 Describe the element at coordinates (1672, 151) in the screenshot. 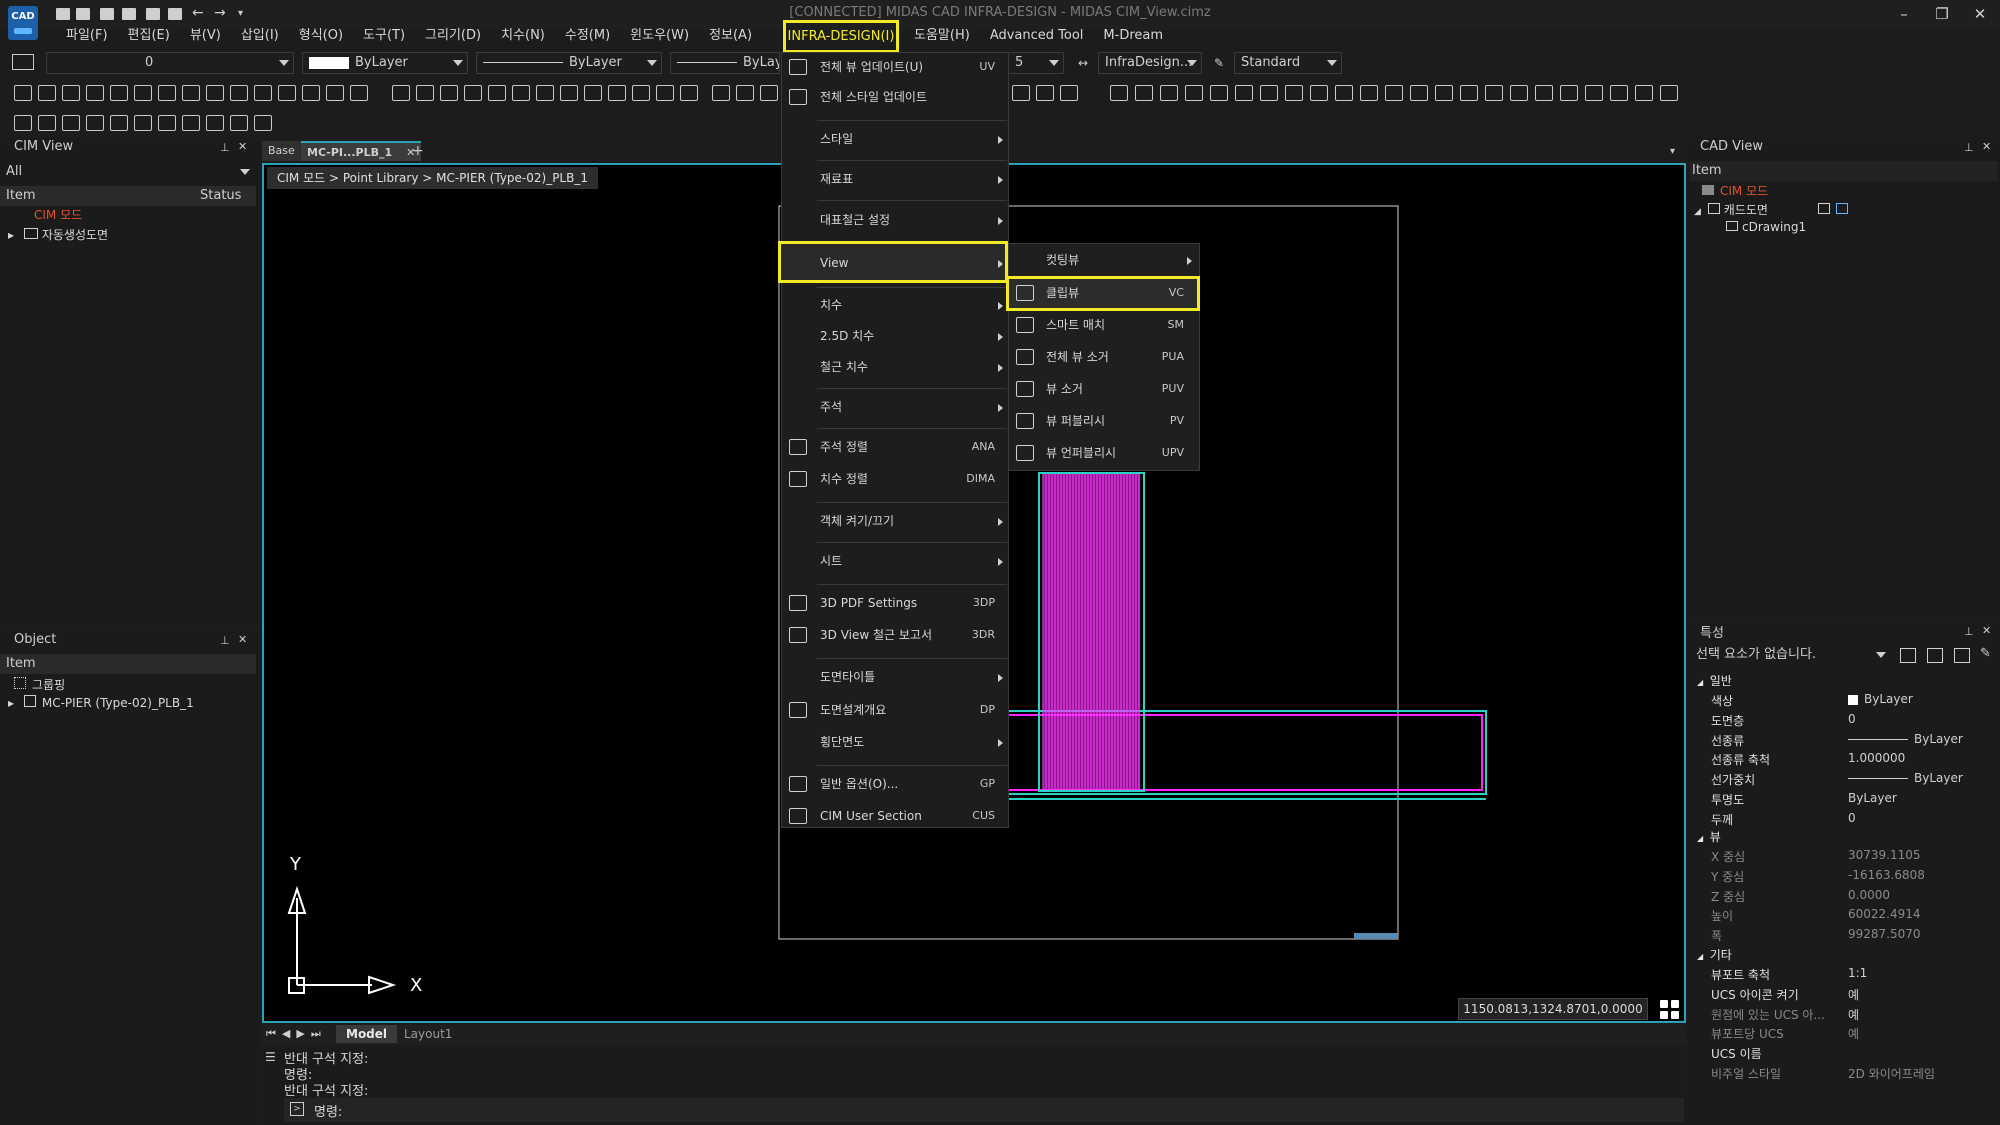

I see `tab-list-icon: ▾` at that location.